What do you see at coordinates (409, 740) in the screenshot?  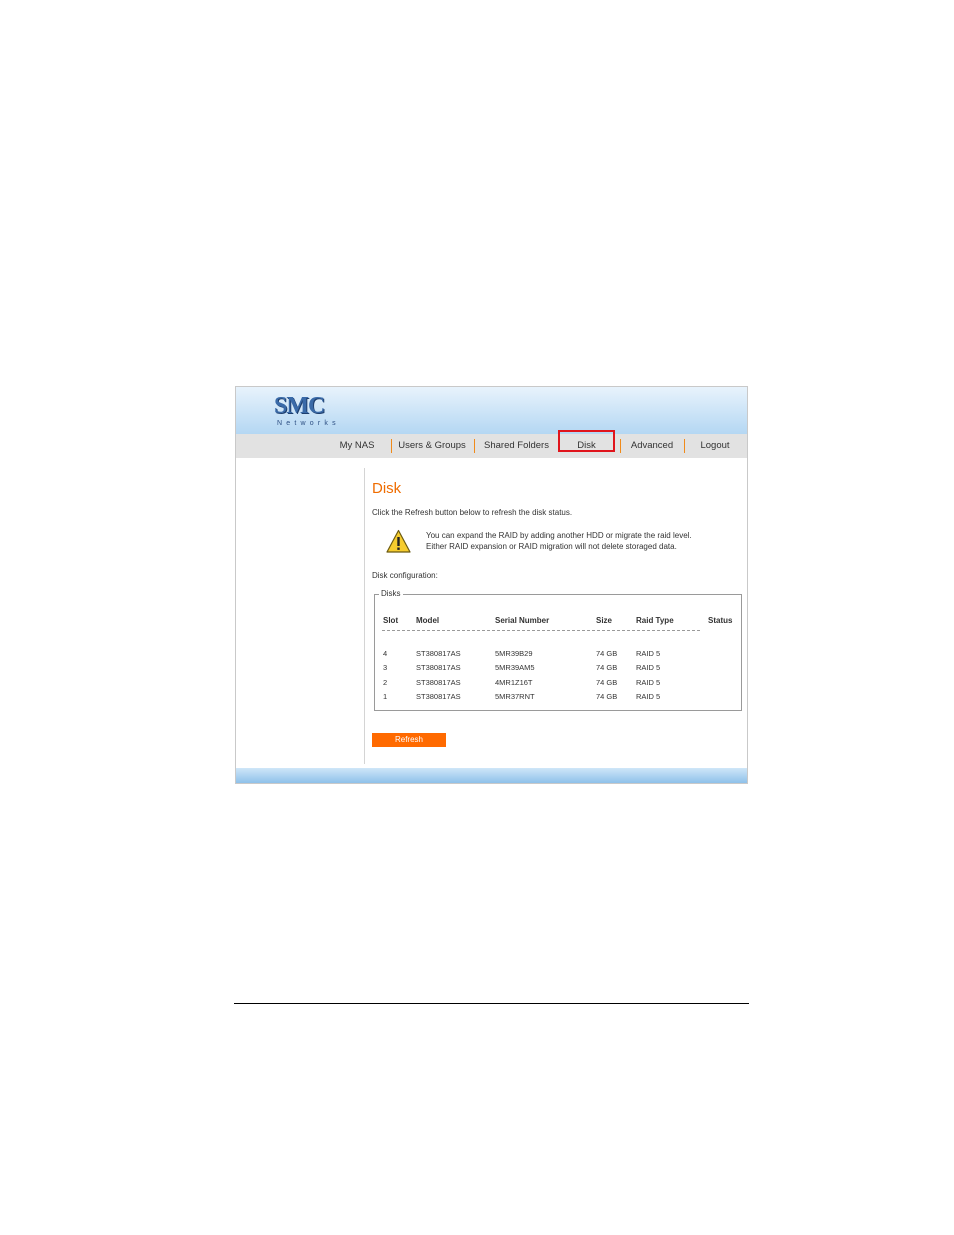 I see `refresh-button: Refresh` at bounding box center [409, 740].